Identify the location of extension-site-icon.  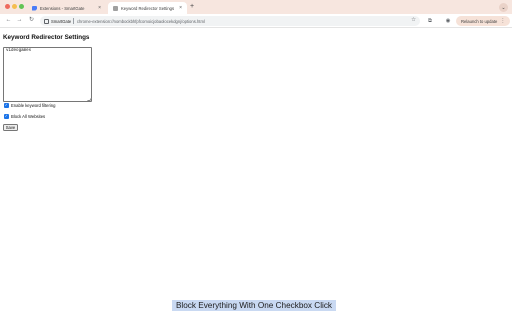
(46, 21).